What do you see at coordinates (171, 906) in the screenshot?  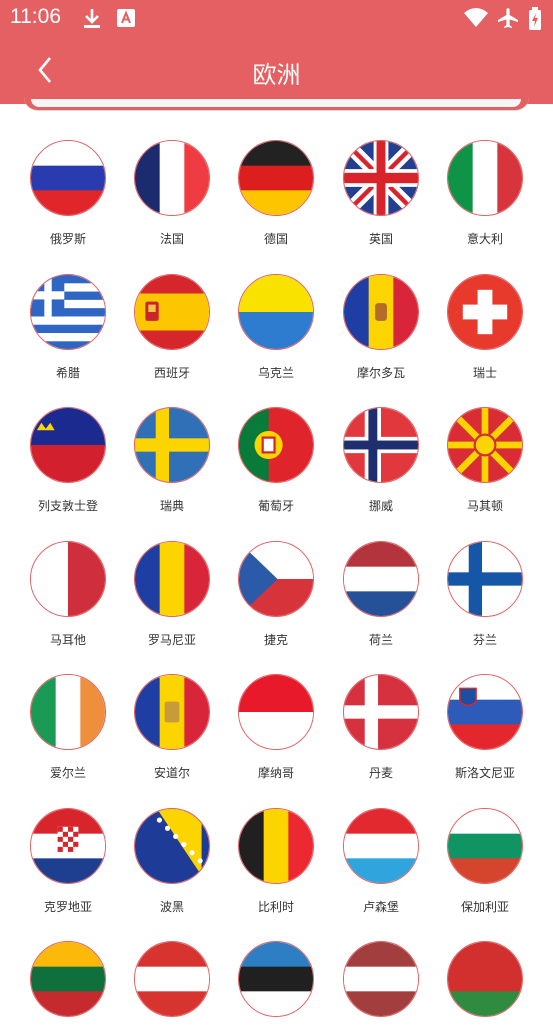 I see `country-label: 波黑` at bounding box center [171, 906].